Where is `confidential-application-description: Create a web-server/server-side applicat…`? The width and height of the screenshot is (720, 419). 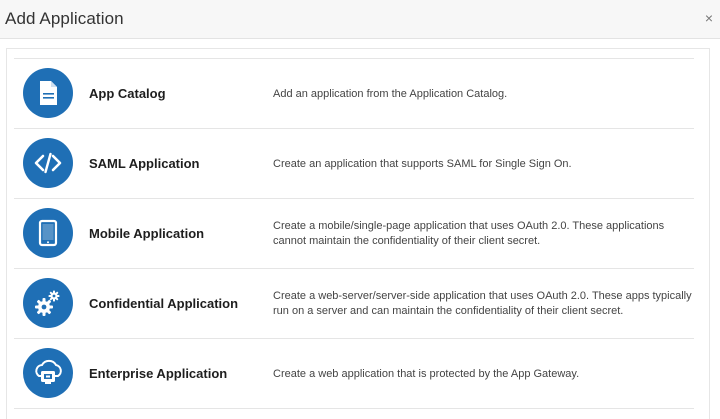
confidential-application-description: Create a web-server/server-side applicat… is located at coordinates (482, 303).